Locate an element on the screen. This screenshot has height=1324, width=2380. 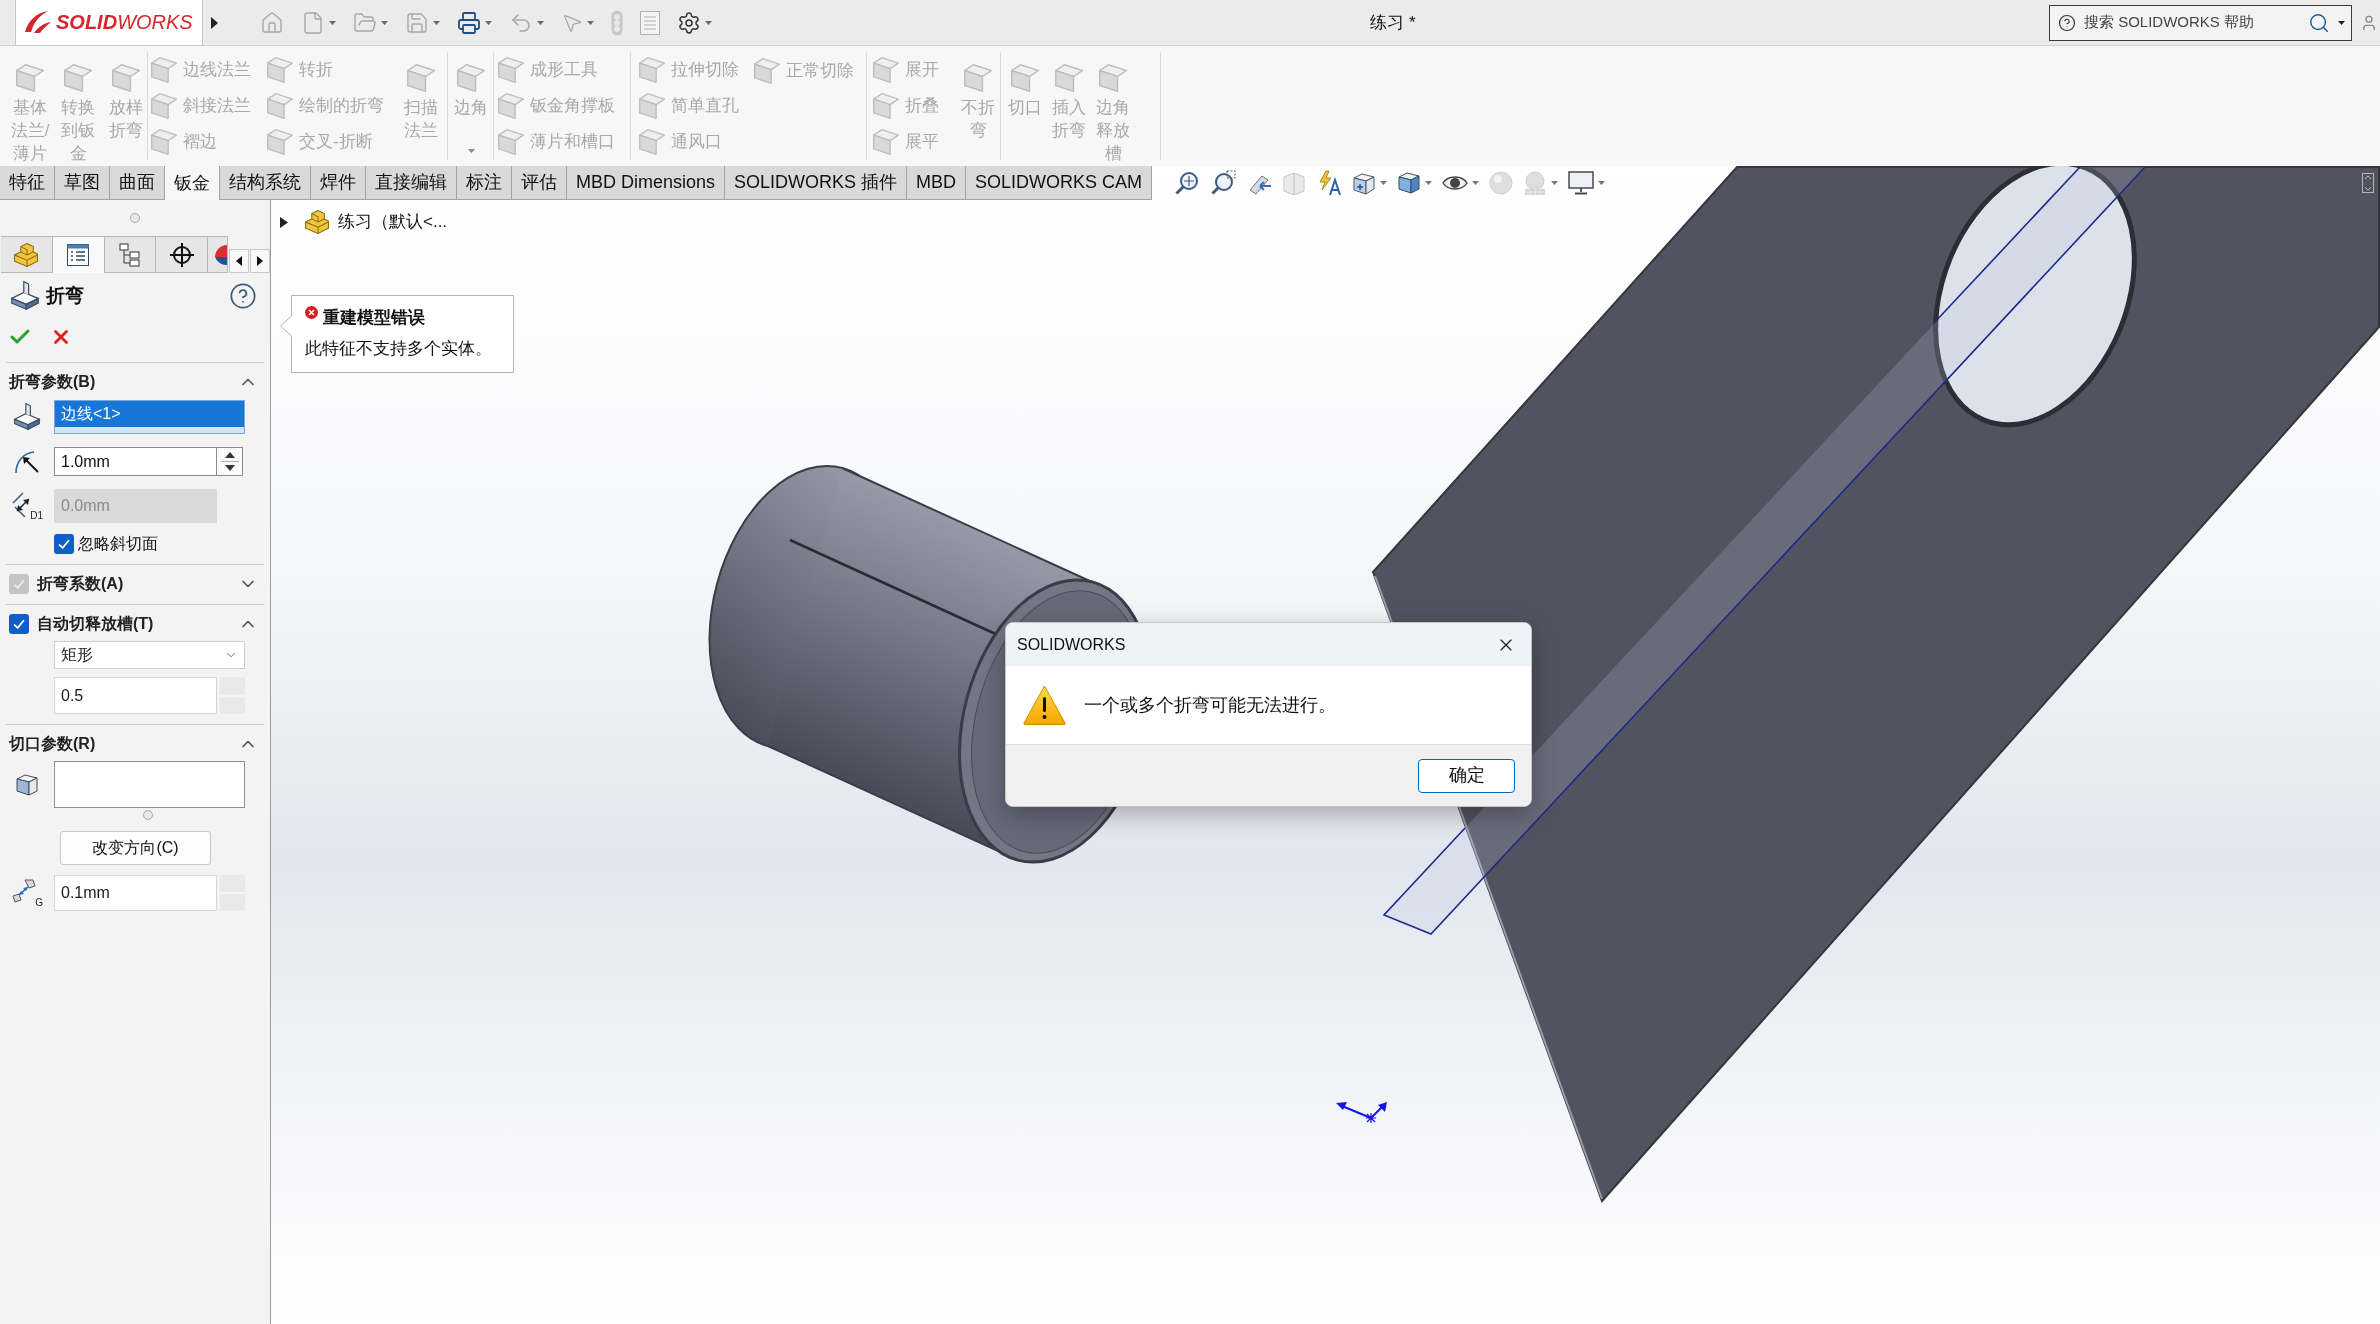
viewport-layout-icon is located at coordinates (2368, 183).